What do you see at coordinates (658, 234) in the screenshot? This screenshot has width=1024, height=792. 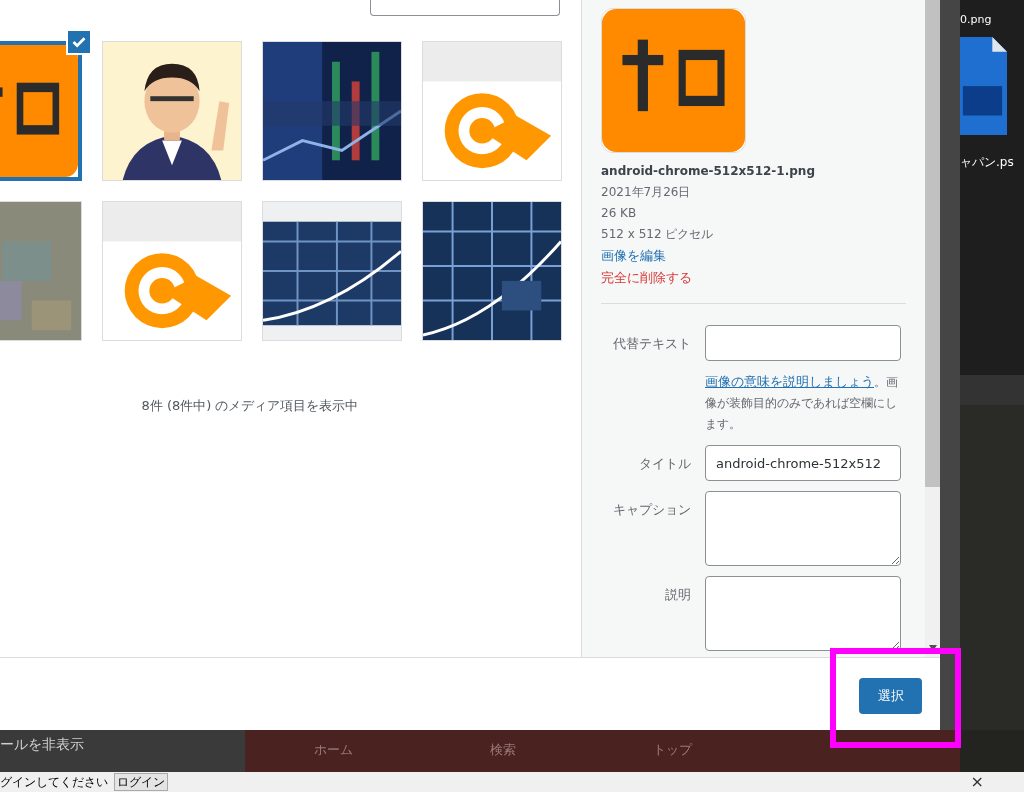 I see `image-dimensions: 512 x 512 ピクセル` at bounding box center [658, 234].